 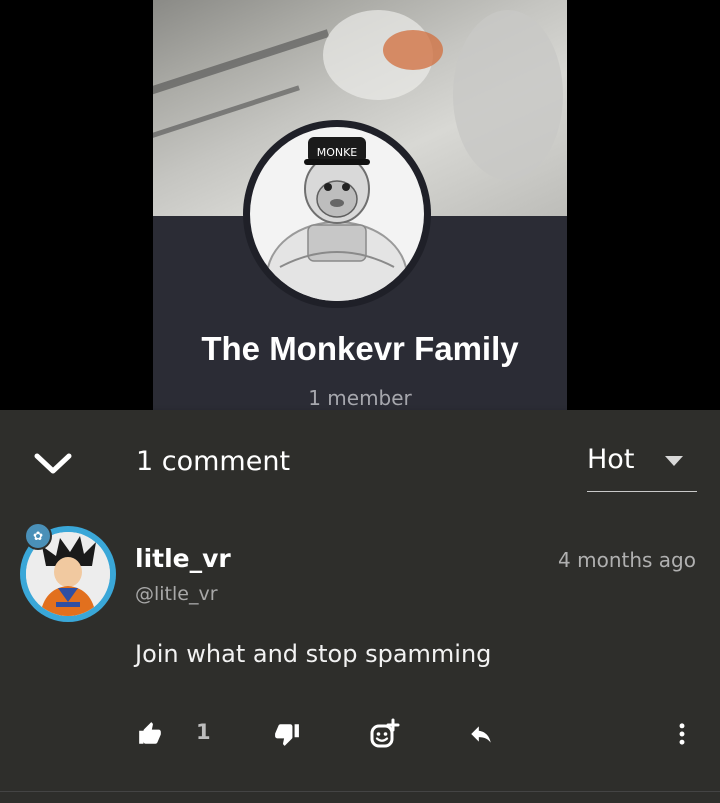 I want to click on user-badge-icon: ✿, so click(x=38, y=536).